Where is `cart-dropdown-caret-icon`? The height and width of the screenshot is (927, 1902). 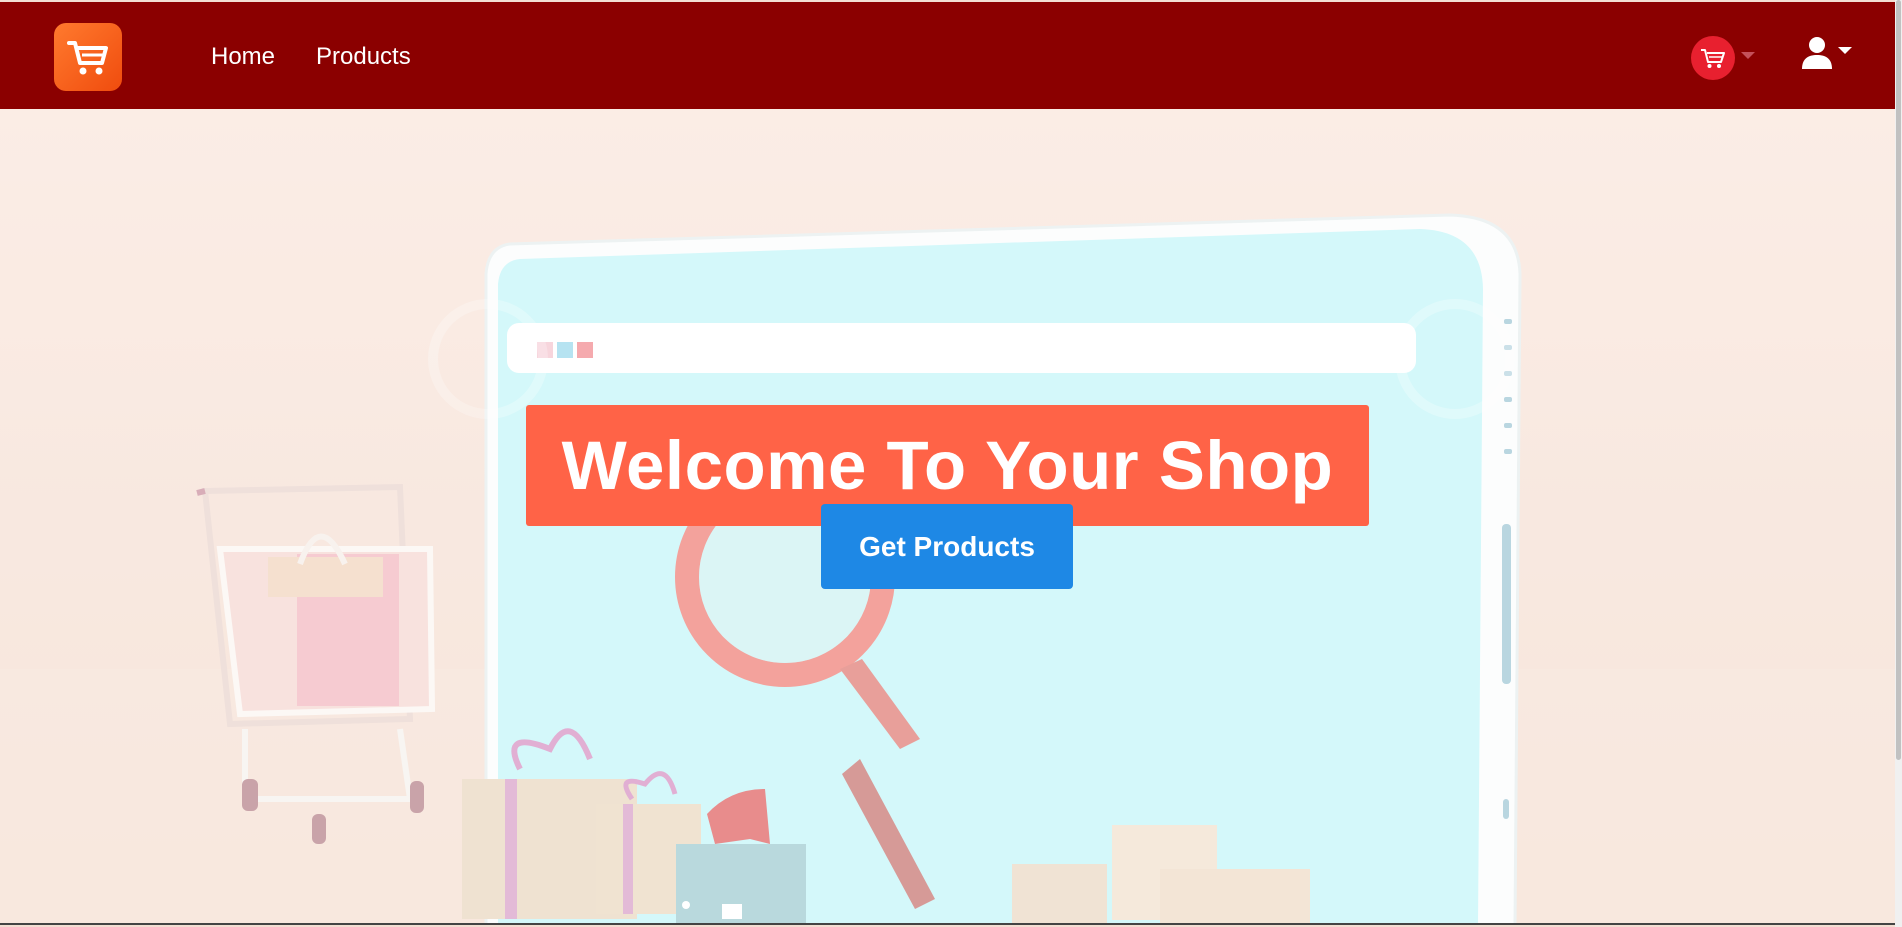
cart-dropdown-caret-icon is located at coordinates (1748, 55).